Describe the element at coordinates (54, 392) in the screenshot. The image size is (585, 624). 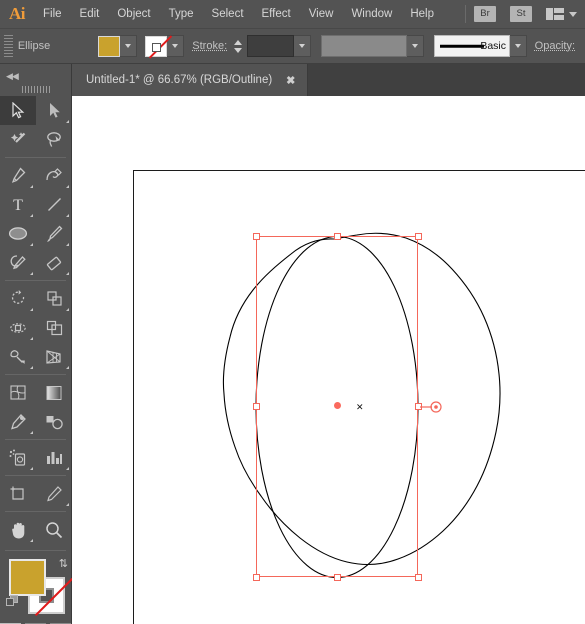
I see `gradient-tool` at that location.